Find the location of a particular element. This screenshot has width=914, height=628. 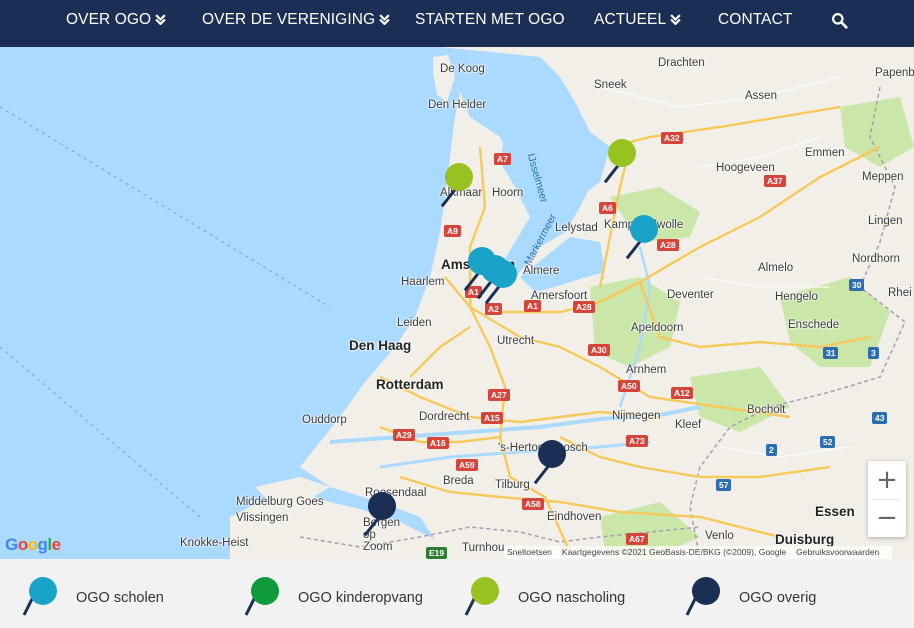

road-shield: A32 is located at coordinates (672, 138).